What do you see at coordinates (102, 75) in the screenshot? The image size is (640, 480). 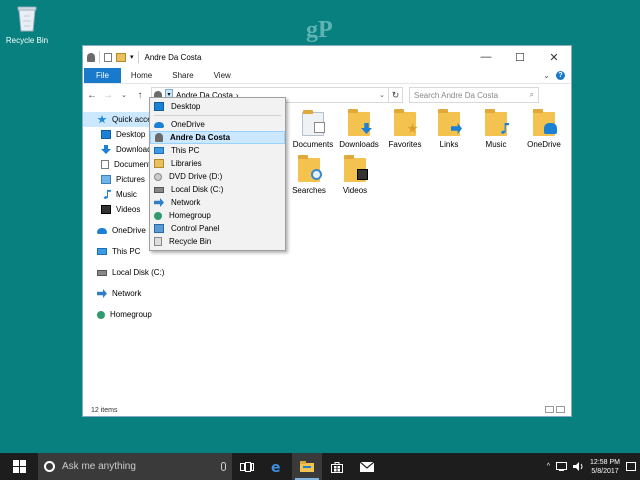 I see `tab-file: File` at bounding box center [102, 75].